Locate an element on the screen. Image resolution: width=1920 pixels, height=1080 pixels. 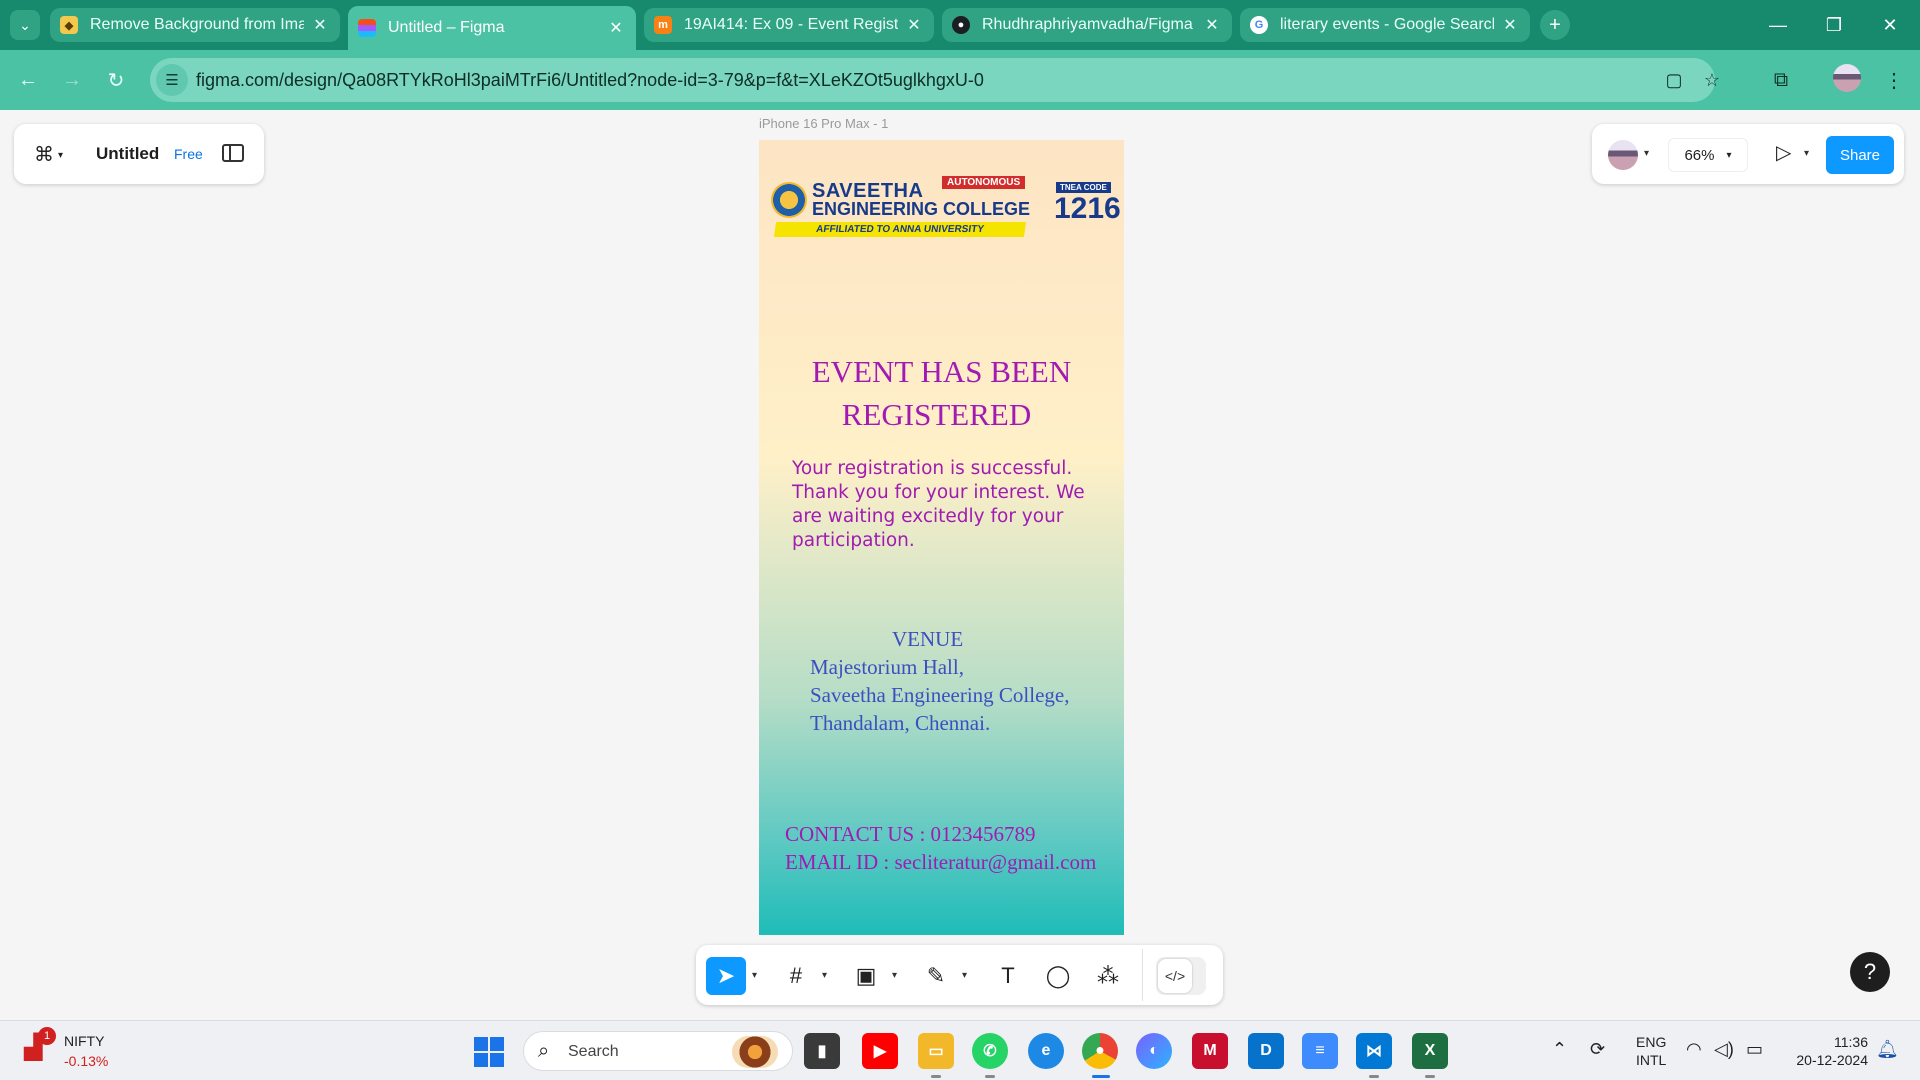
wifi-icon: ◠ is located at coordinates (1694, 1049).